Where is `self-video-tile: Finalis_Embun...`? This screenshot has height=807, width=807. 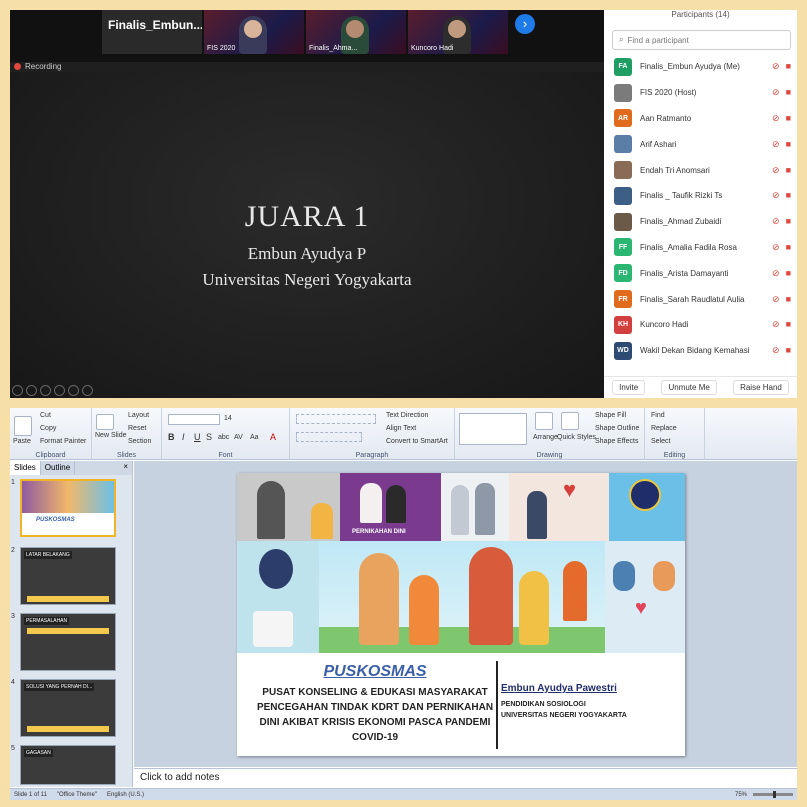 self-video-tile: Finalis_Embun... is located at coordinates (152, 32).